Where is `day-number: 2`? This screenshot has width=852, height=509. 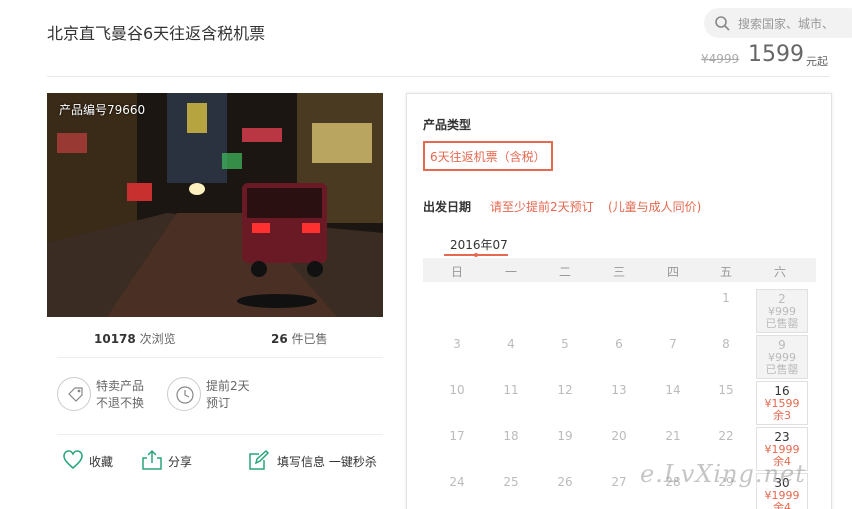 day-number: 2 is located at coordinates (782, 299).